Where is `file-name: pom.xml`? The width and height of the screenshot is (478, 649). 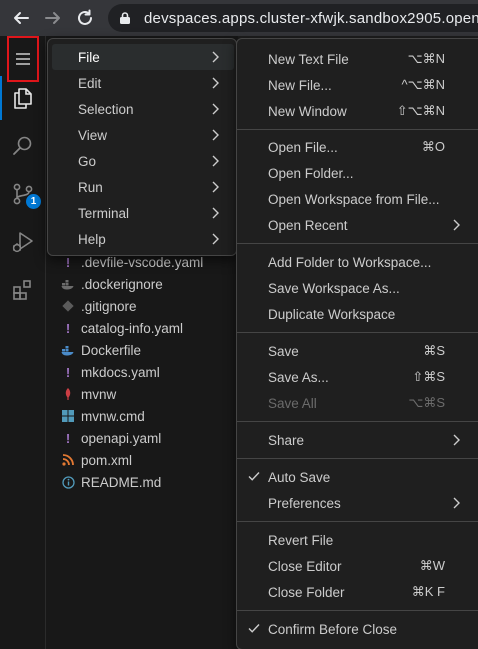
file-name: pom.xml is located at coordinates (107, 460).